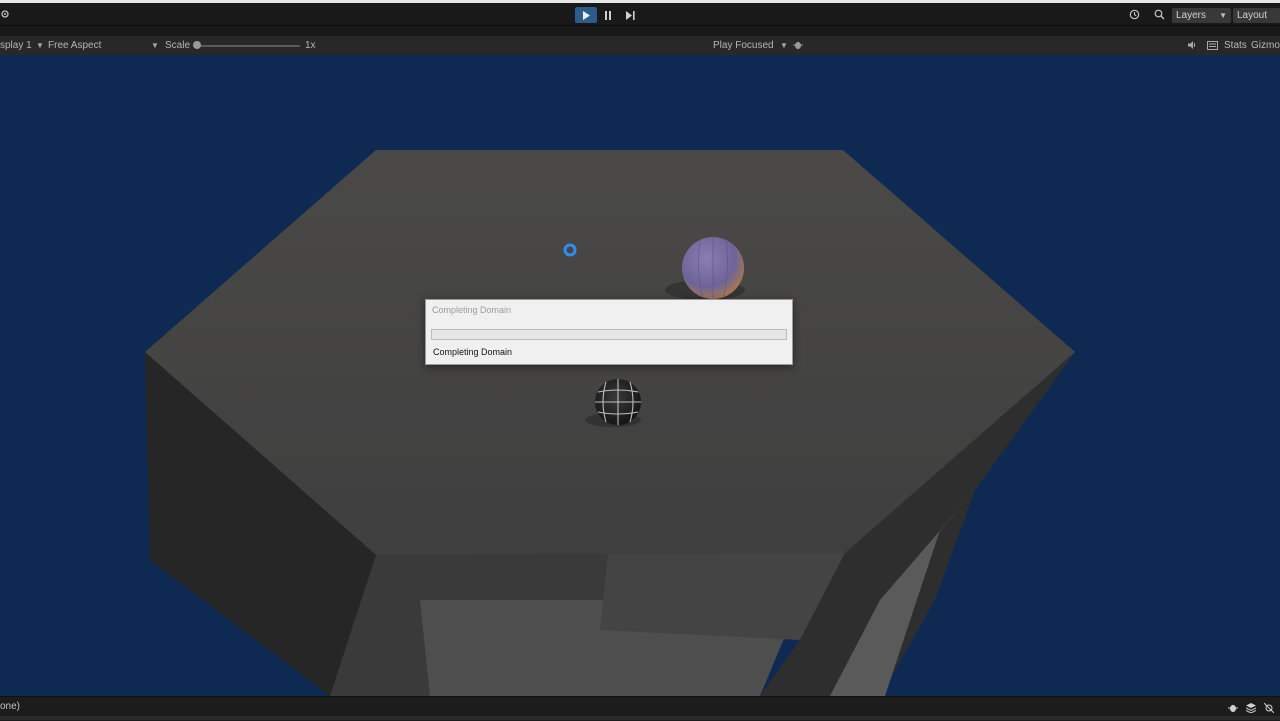 The image size is (1280, 721). Describe the element at coordinates (1191, 15) in the screenshot. I see `layers-label: Layers` at that location.